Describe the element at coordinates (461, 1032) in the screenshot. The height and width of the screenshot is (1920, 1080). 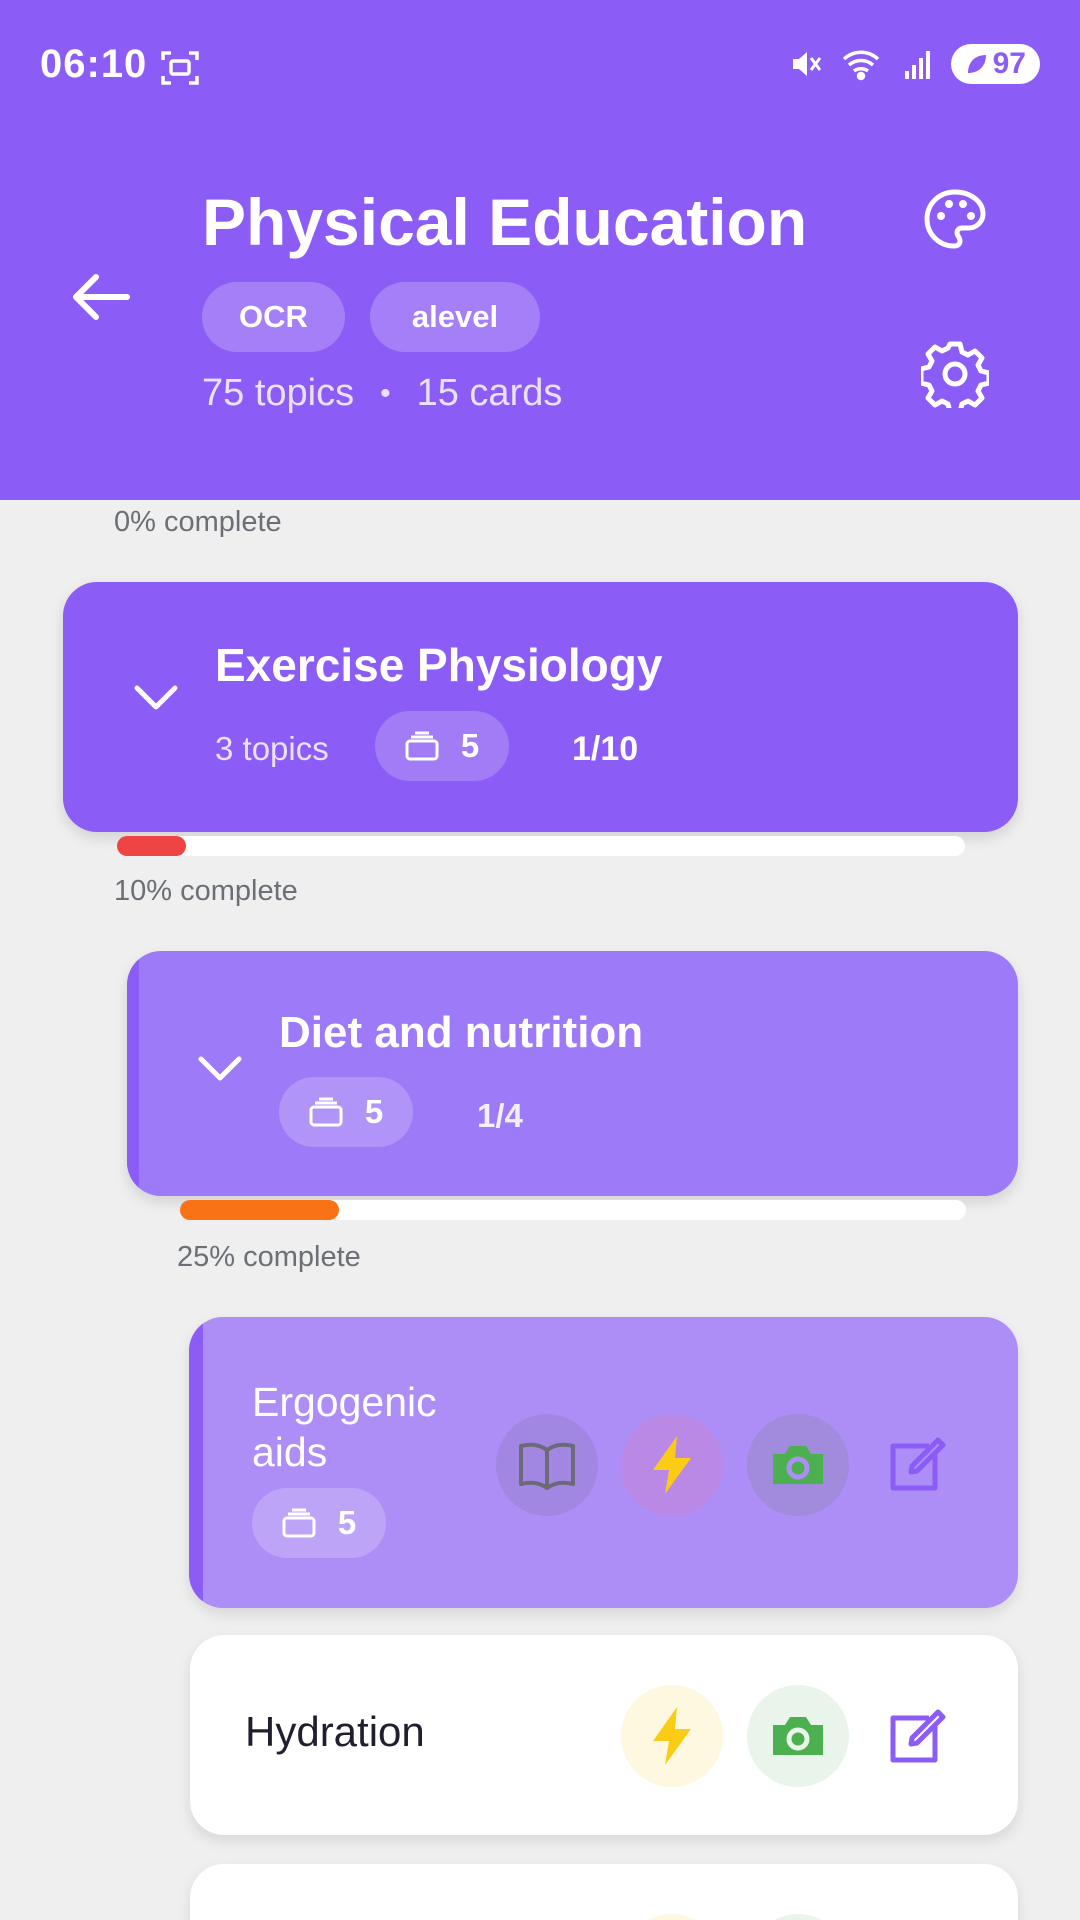
I see `subtopic-title: Diet and nutrition` at that location.